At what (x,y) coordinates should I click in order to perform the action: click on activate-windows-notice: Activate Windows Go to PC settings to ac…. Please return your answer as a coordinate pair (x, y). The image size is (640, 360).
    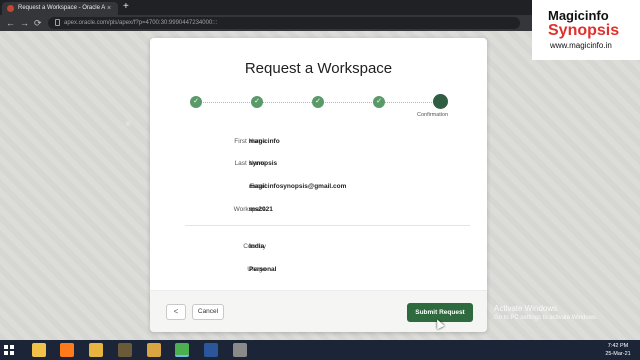
    Looking at the image, I should click on (546, 312).